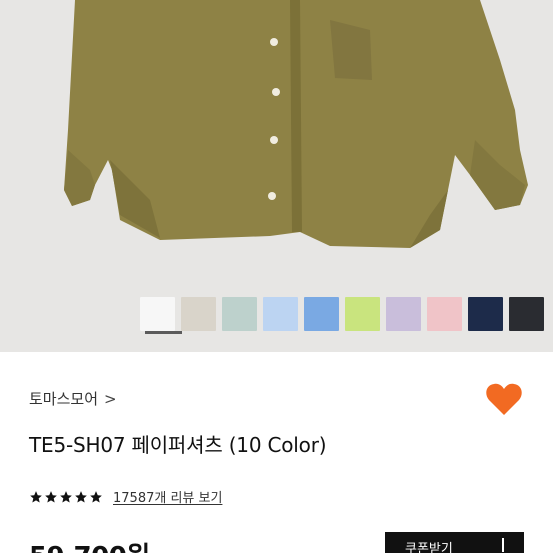 This screenshot has width=553, height=553. Describe the element at coordinates (161, 315) in the screenshot. I see `color-swatch-white` at that location.